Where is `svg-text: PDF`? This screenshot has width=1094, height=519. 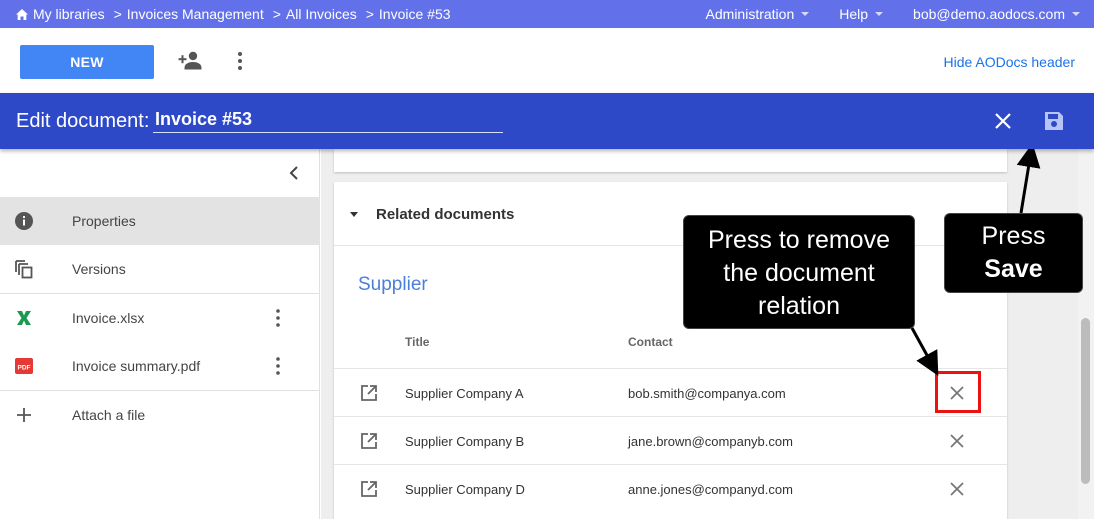
svg-text: PDF is located at coordinates (24, 368).